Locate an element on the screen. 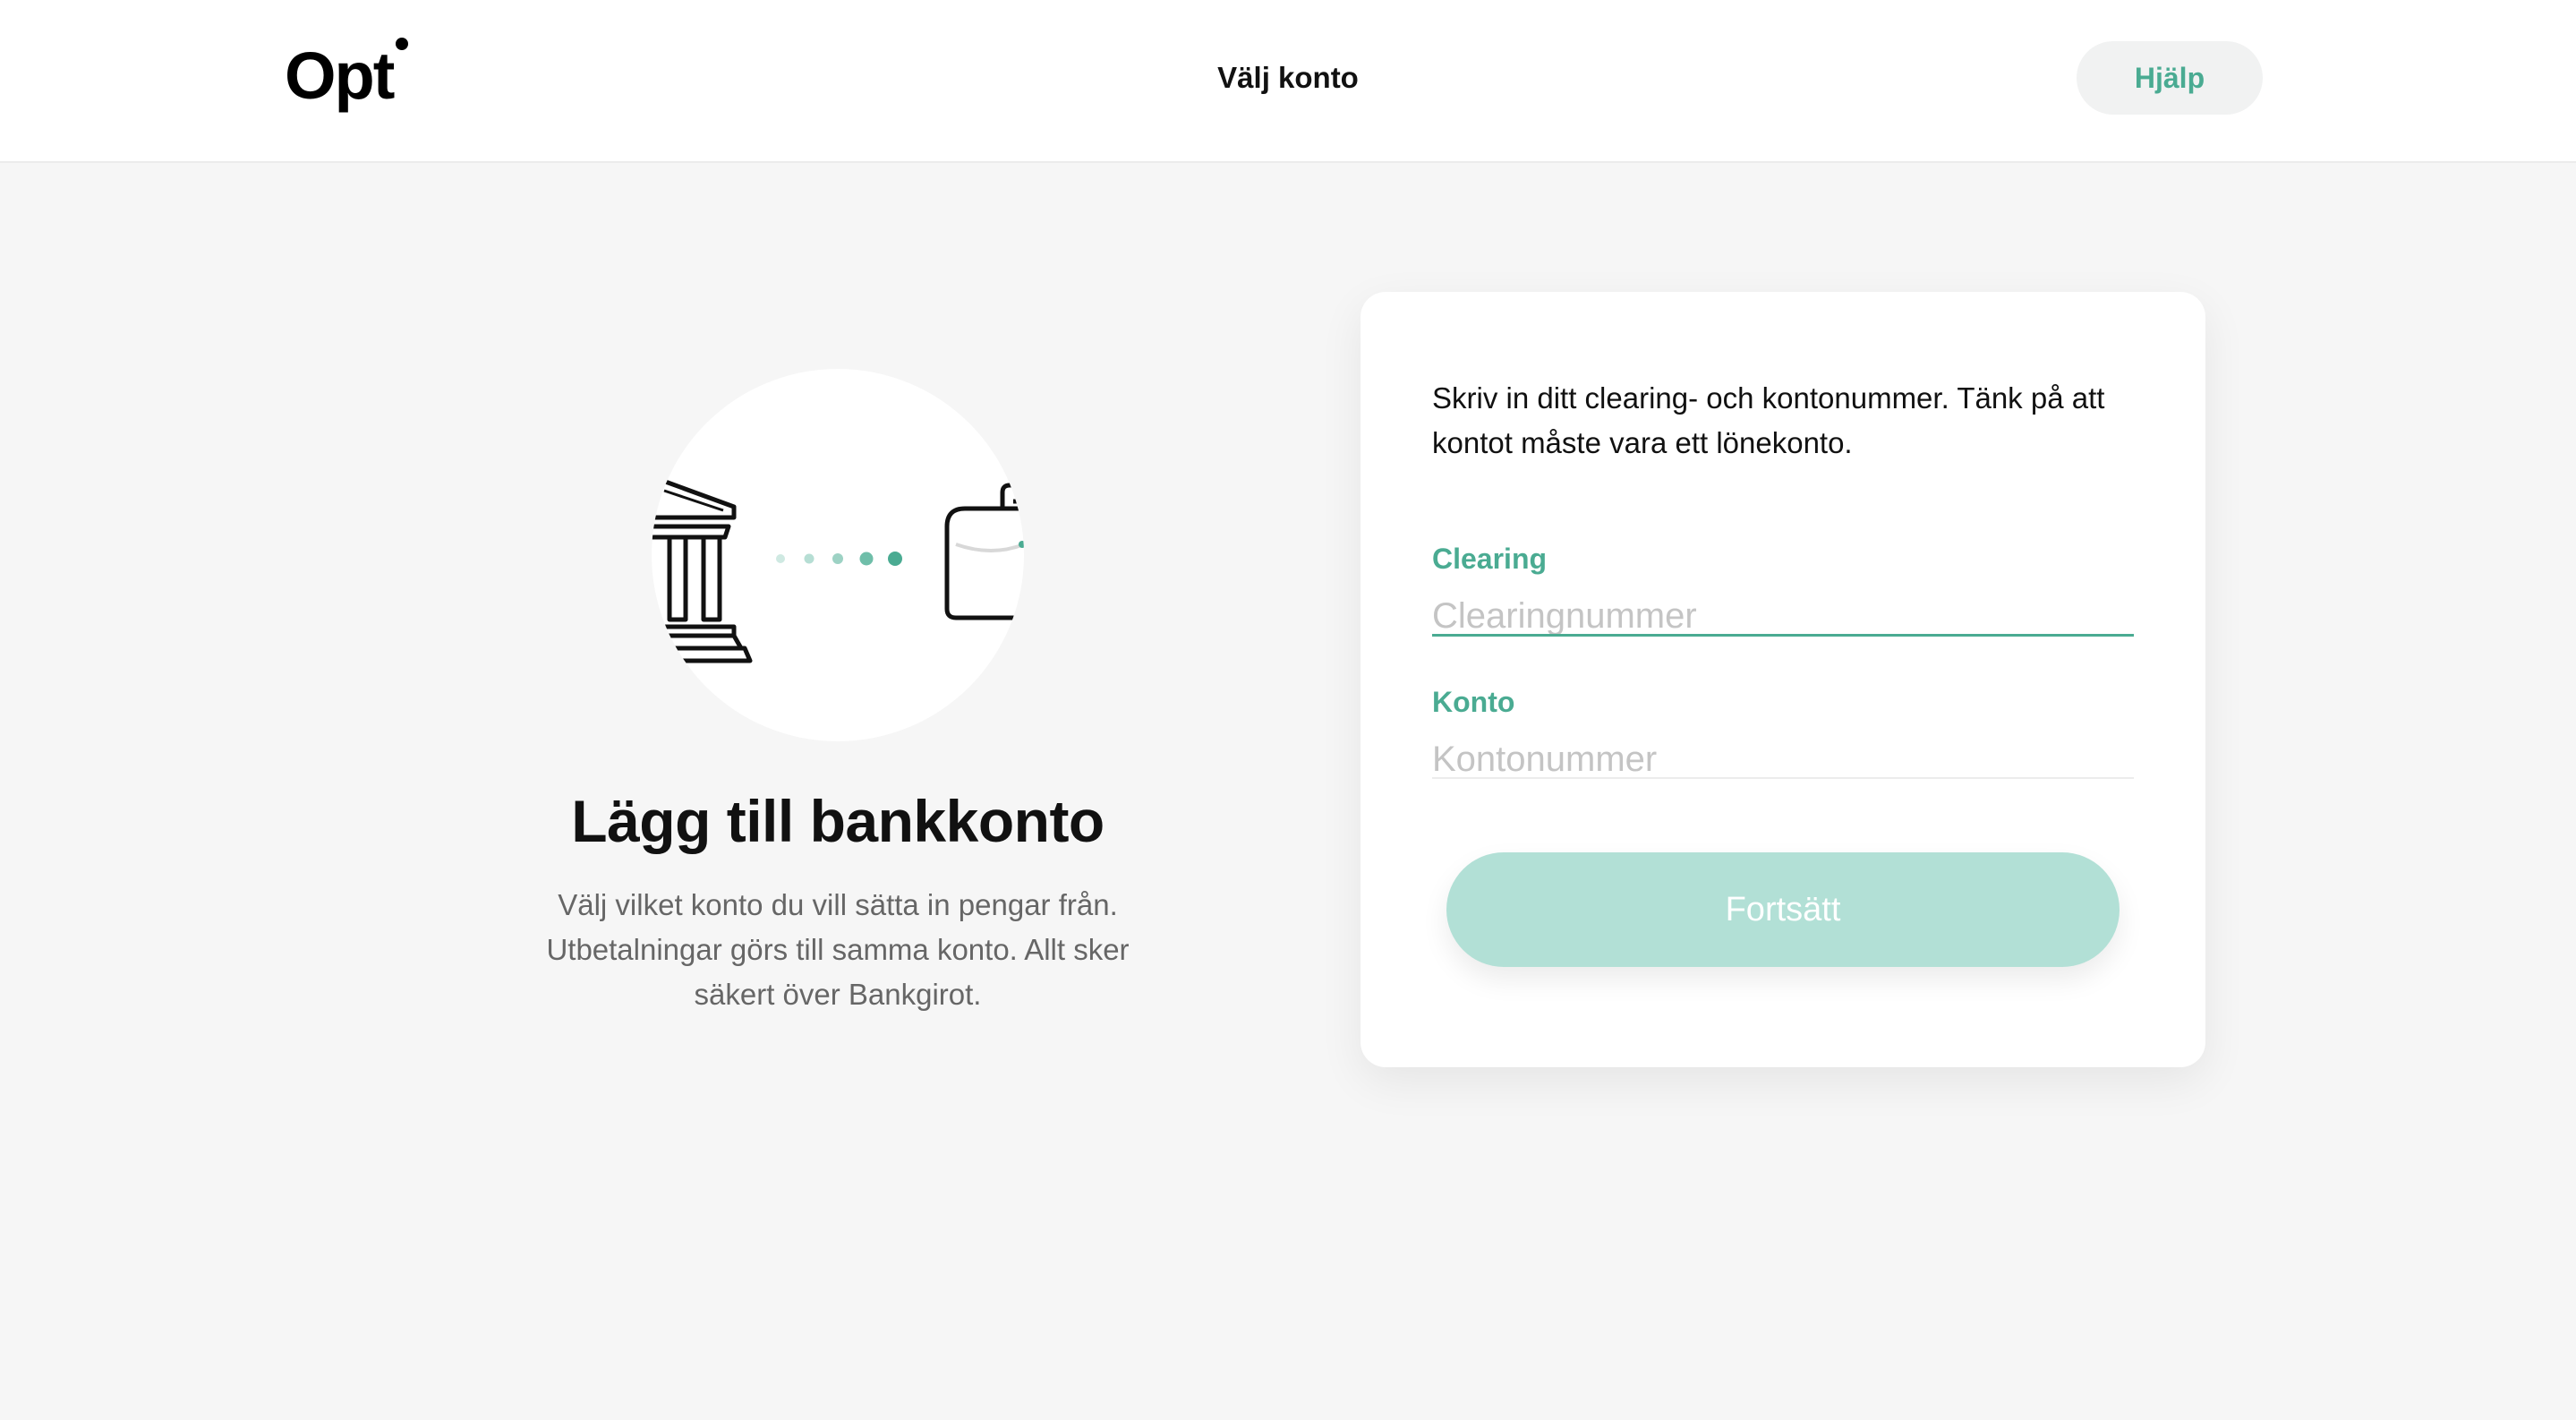 The image size is (2576, 1420). account-label: Konto is located at coordinates (1473, 702).